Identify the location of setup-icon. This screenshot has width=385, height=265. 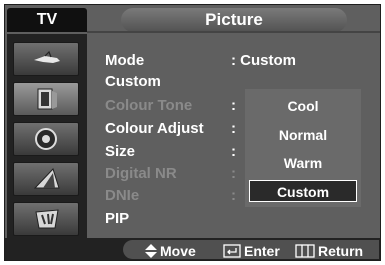
(47, 219).